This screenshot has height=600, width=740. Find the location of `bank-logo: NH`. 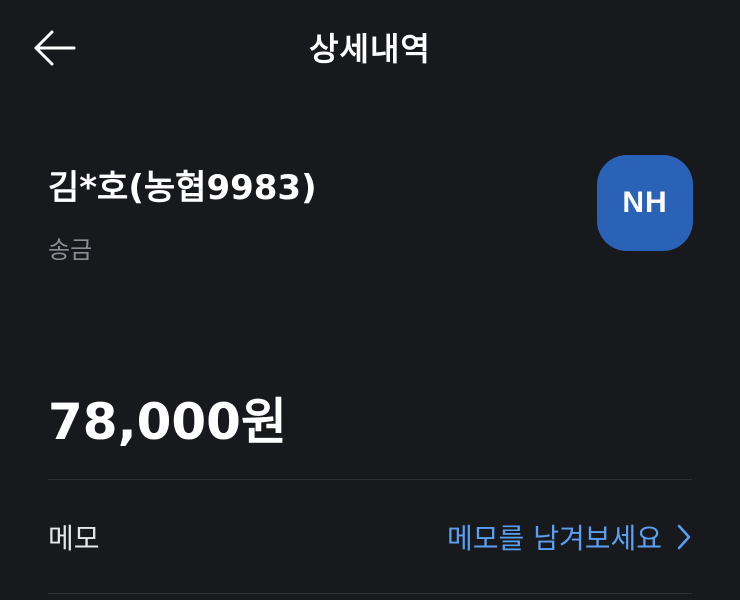

bank-logo: NH is located at coordinates (645, 203).